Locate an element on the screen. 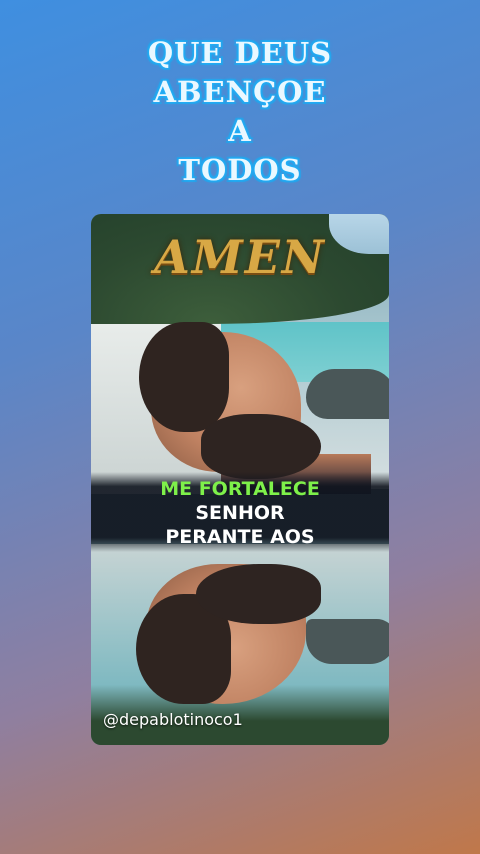  caption-line-2: SENHOR is located at coordinates (240, 513).